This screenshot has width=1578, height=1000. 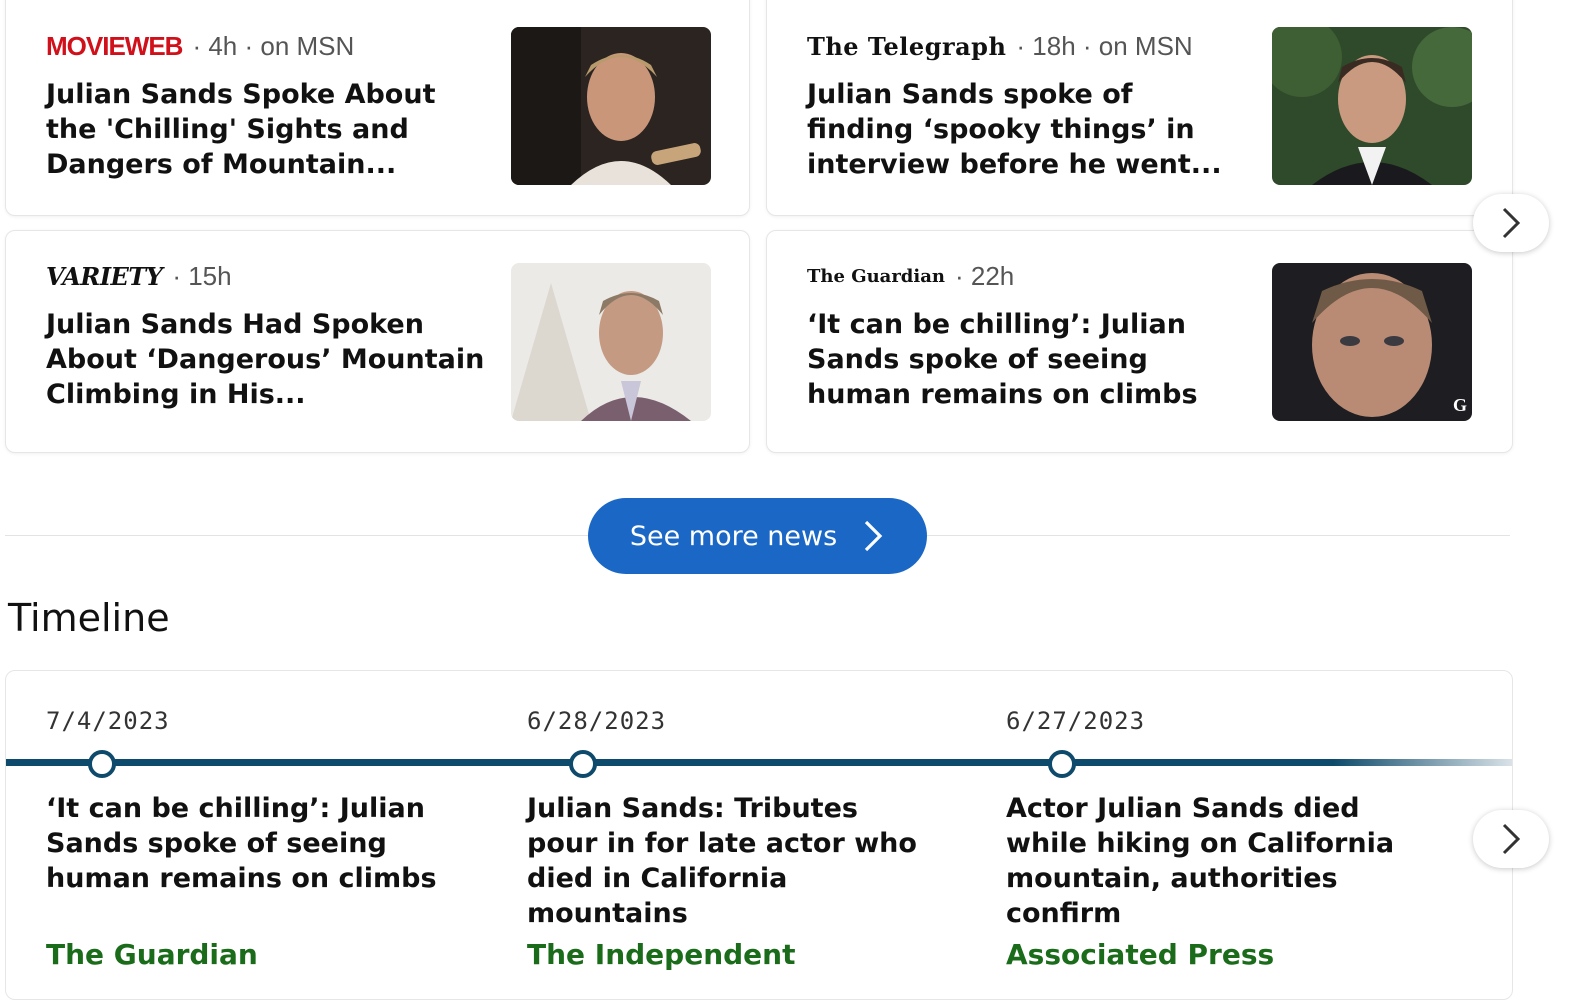 I want to click on news-source-line: MOVIEWEB · 4h · on MSN, so click(x=200, y=46).